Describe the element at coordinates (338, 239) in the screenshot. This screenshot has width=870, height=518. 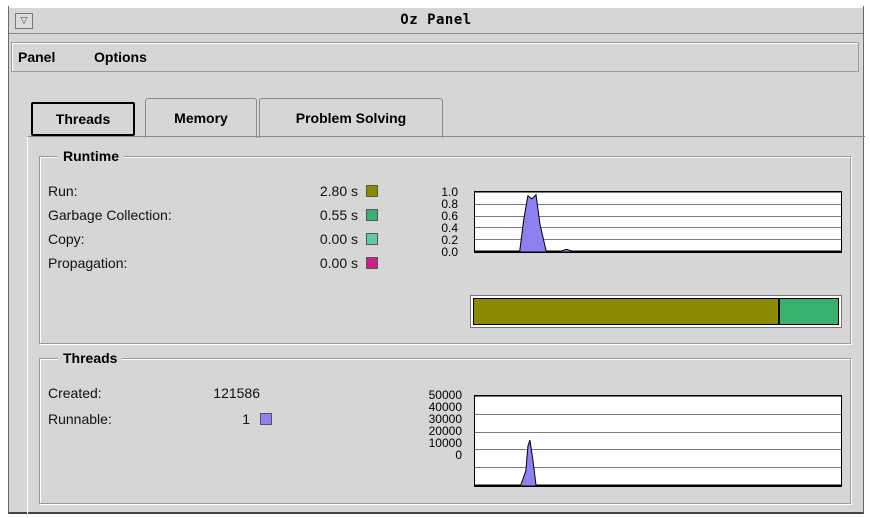
I see `copy-value: 0.00 s` at that location.